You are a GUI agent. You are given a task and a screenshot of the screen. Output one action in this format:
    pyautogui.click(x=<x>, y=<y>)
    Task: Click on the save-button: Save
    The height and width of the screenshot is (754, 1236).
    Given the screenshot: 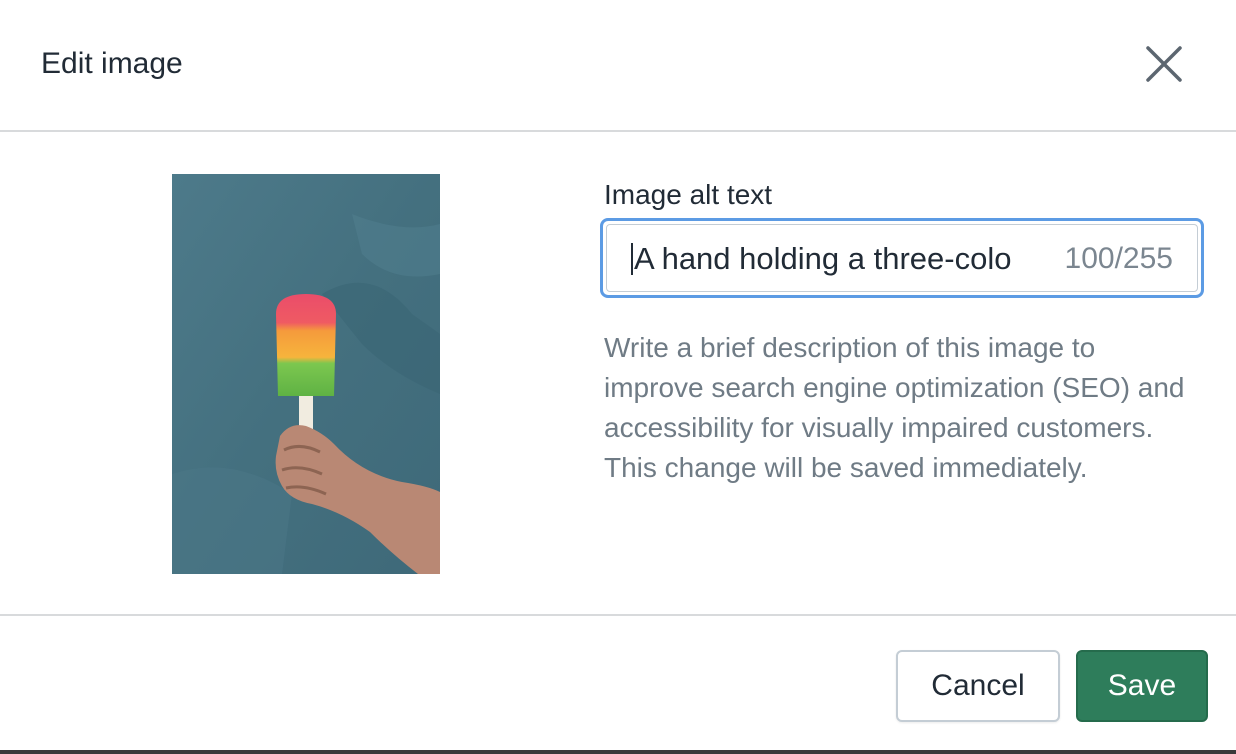 What is the action you would take?
    pyautogui.click(x=1142, y=686)
    